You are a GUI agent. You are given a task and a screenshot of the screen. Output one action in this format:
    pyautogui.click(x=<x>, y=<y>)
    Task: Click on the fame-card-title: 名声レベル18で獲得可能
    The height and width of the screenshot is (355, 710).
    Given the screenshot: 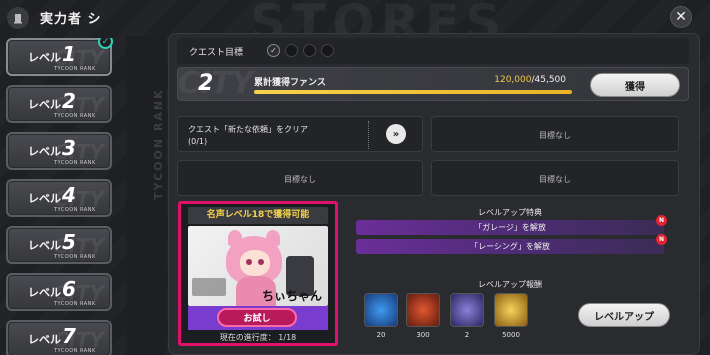 What is the action you would take?
    pyautogui.click(x=258, y=215)
    